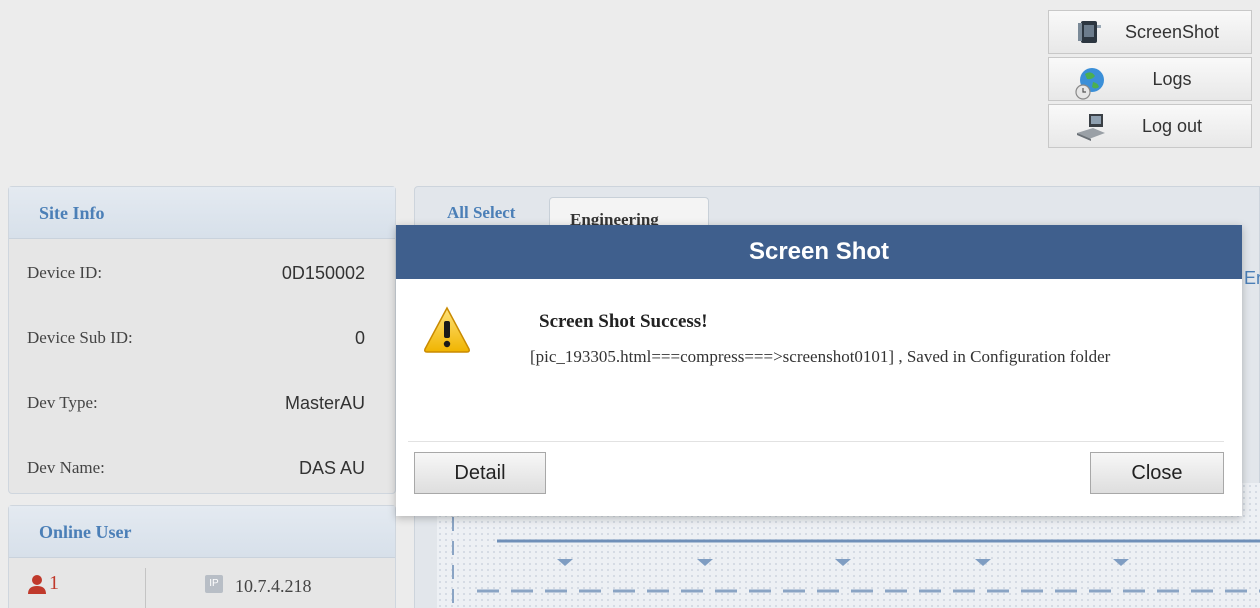 The image size is (1260, 608). What do you see at coordinates (54, 583) in the screenshot?
I see `online-user-count: 1` at bounding box center [54, 583].